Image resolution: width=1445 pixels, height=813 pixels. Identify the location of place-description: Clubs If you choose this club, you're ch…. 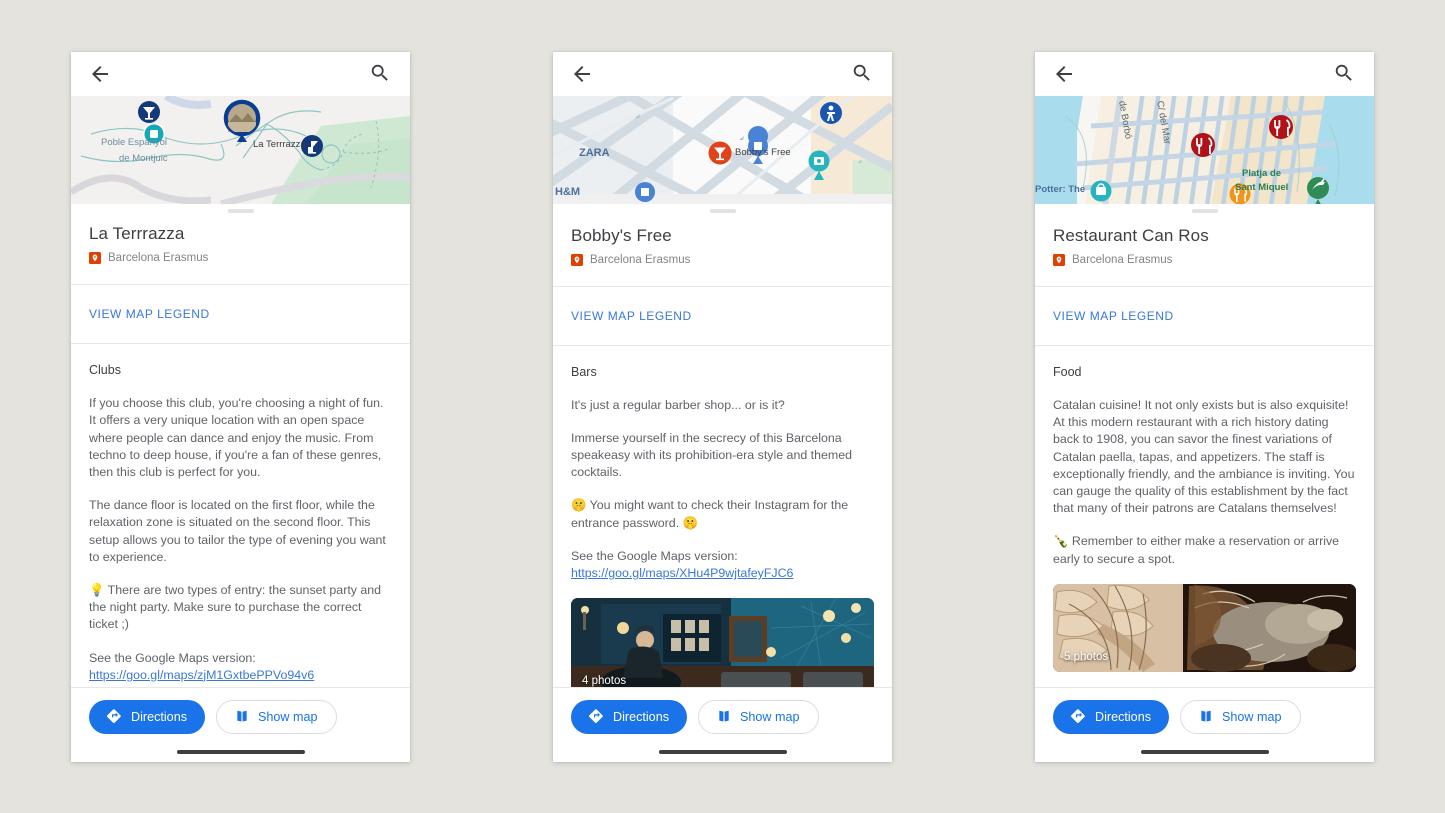
(240, 515).